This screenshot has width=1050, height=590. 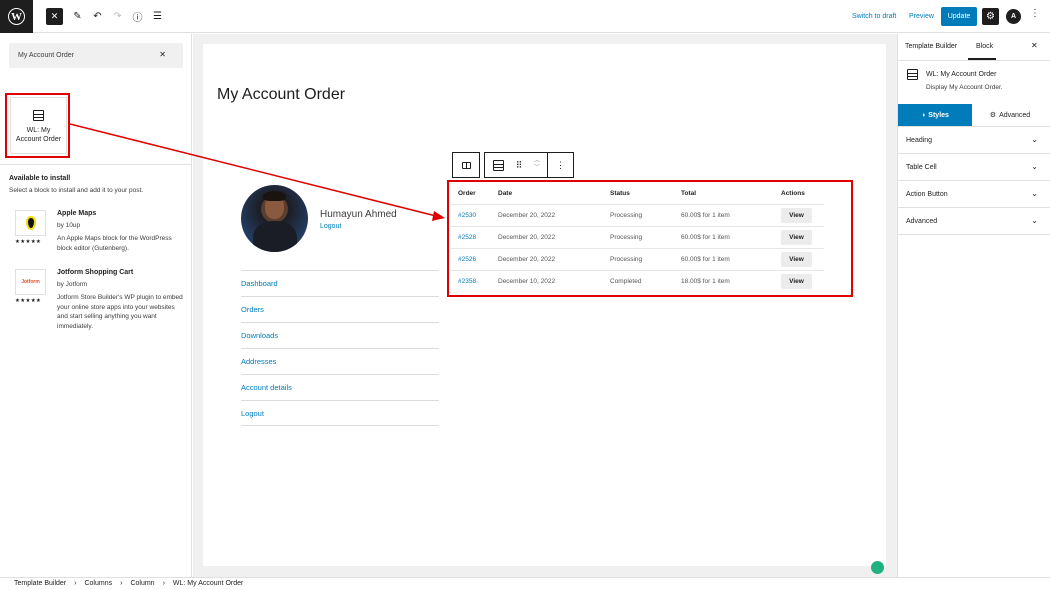 What do you see at coordinates (281, 95) in the screenshot?
I see `page-title: My Account Order` at bounding box center [281, 95].